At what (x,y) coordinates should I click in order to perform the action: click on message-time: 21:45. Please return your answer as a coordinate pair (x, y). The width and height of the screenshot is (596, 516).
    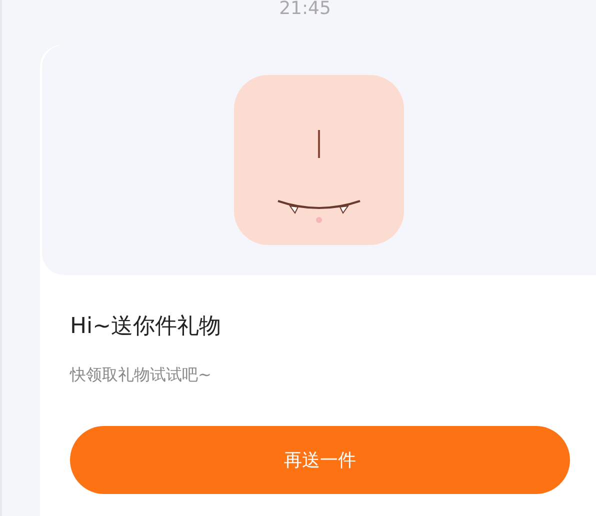
    Looking at the image, I should click on (305, 9).